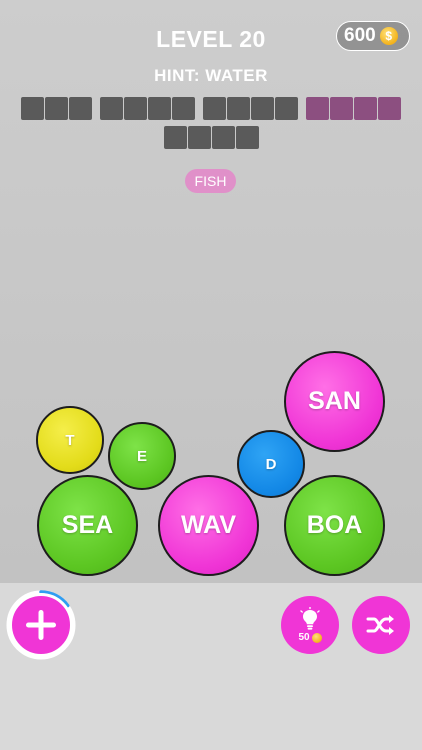 The image size is (422, 750). What do you see at coordinates (310, 618) in the screenshot?
I see `lightbulb-icon` at bounding box center [310, 618].